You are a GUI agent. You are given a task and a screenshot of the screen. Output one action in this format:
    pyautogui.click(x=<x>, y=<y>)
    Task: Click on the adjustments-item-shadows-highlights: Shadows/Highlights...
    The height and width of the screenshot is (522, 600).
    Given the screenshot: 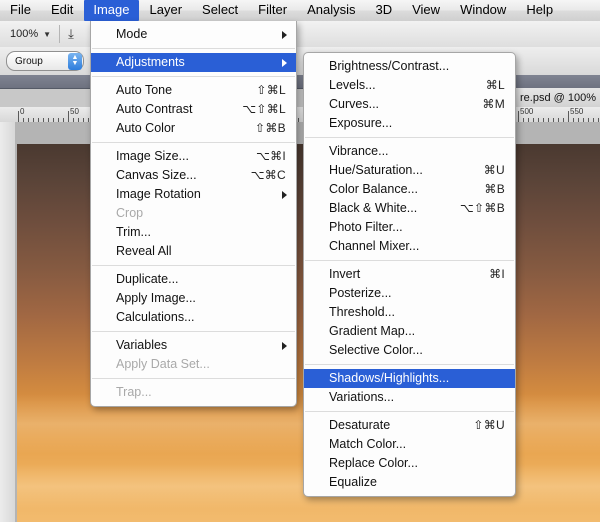 What is the action you would take?
    pyautogui.click(x=409, y=378)
    